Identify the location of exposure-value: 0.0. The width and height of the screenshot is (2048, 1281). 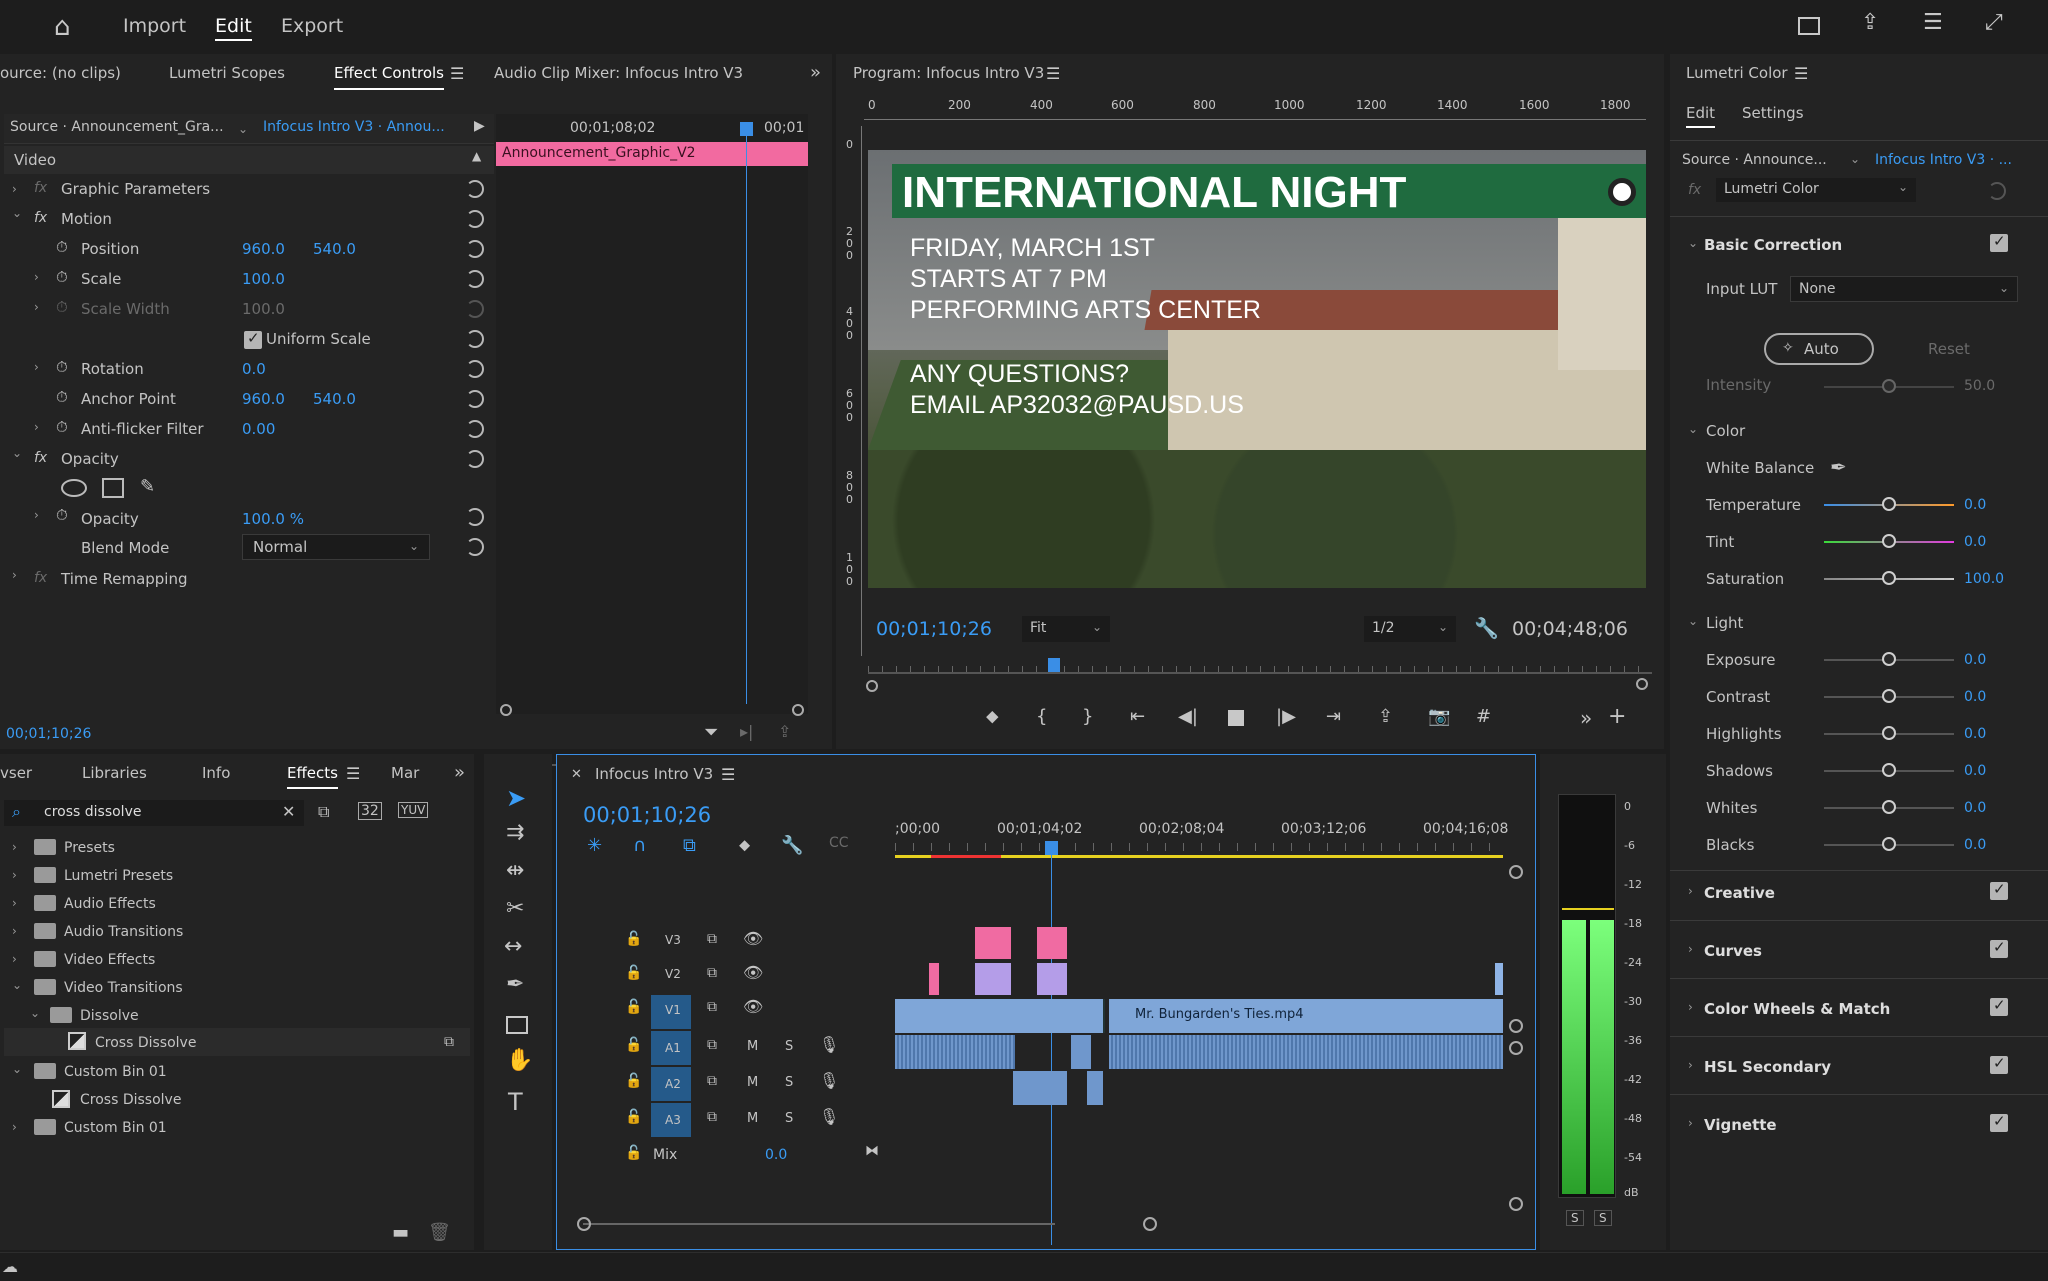
(1975, 660).